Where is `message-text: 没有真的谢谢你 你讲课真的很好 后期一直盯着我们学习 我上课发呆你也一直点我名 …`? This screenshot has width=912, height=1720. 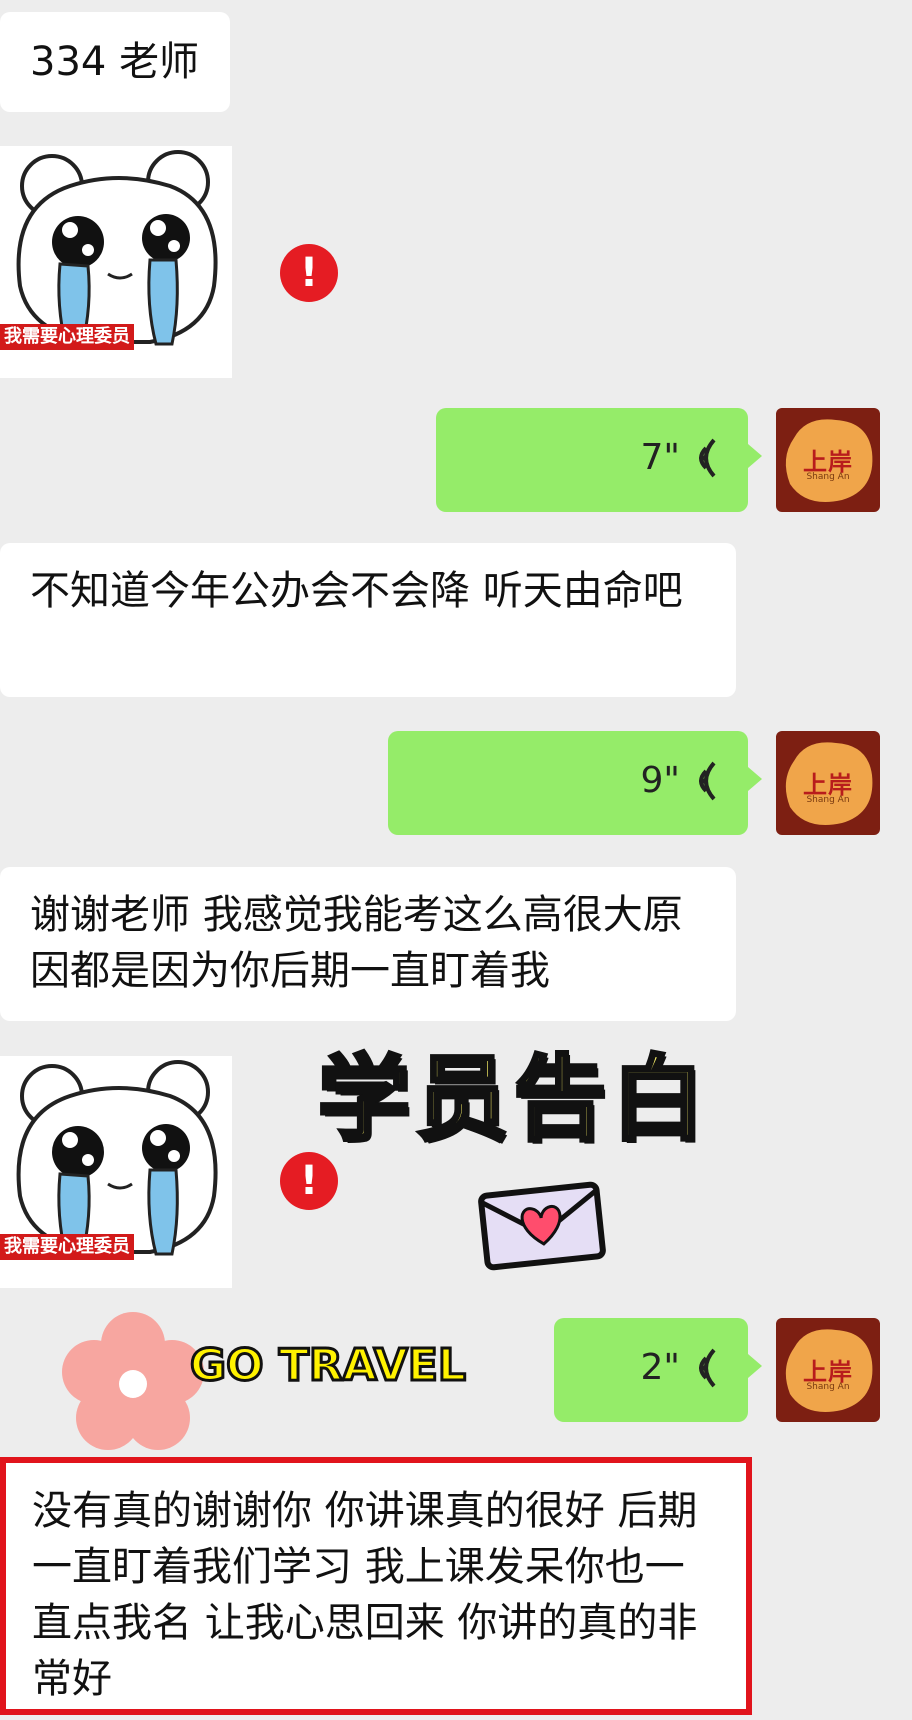 message-text: 没有真的谢谢你 你讲课真的很好 后期一直盯着我们学习 我上课发呆你也一直点我名 … is located at coordinates (365, 1595).